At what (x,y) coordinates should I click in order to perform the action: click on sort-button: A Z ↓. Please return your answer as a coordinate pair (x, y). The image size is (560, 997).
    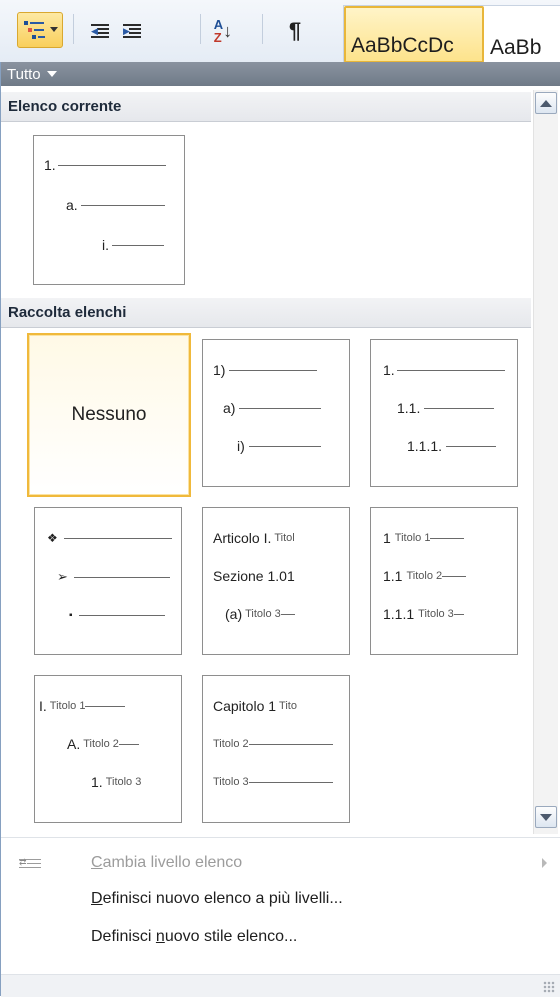
    Looking at the image, I should click on (223, 31).